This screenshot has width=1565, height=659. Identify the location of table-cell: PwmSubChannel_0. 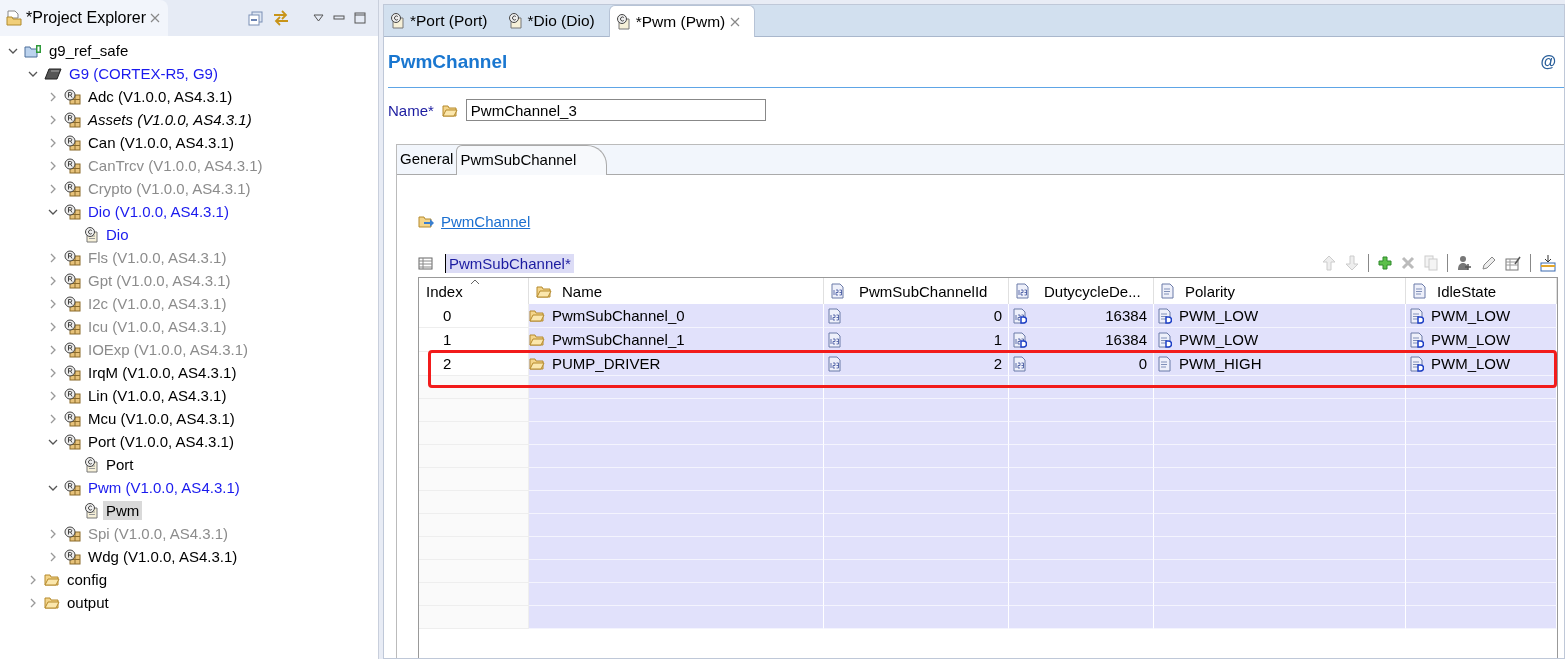
(676, 316).